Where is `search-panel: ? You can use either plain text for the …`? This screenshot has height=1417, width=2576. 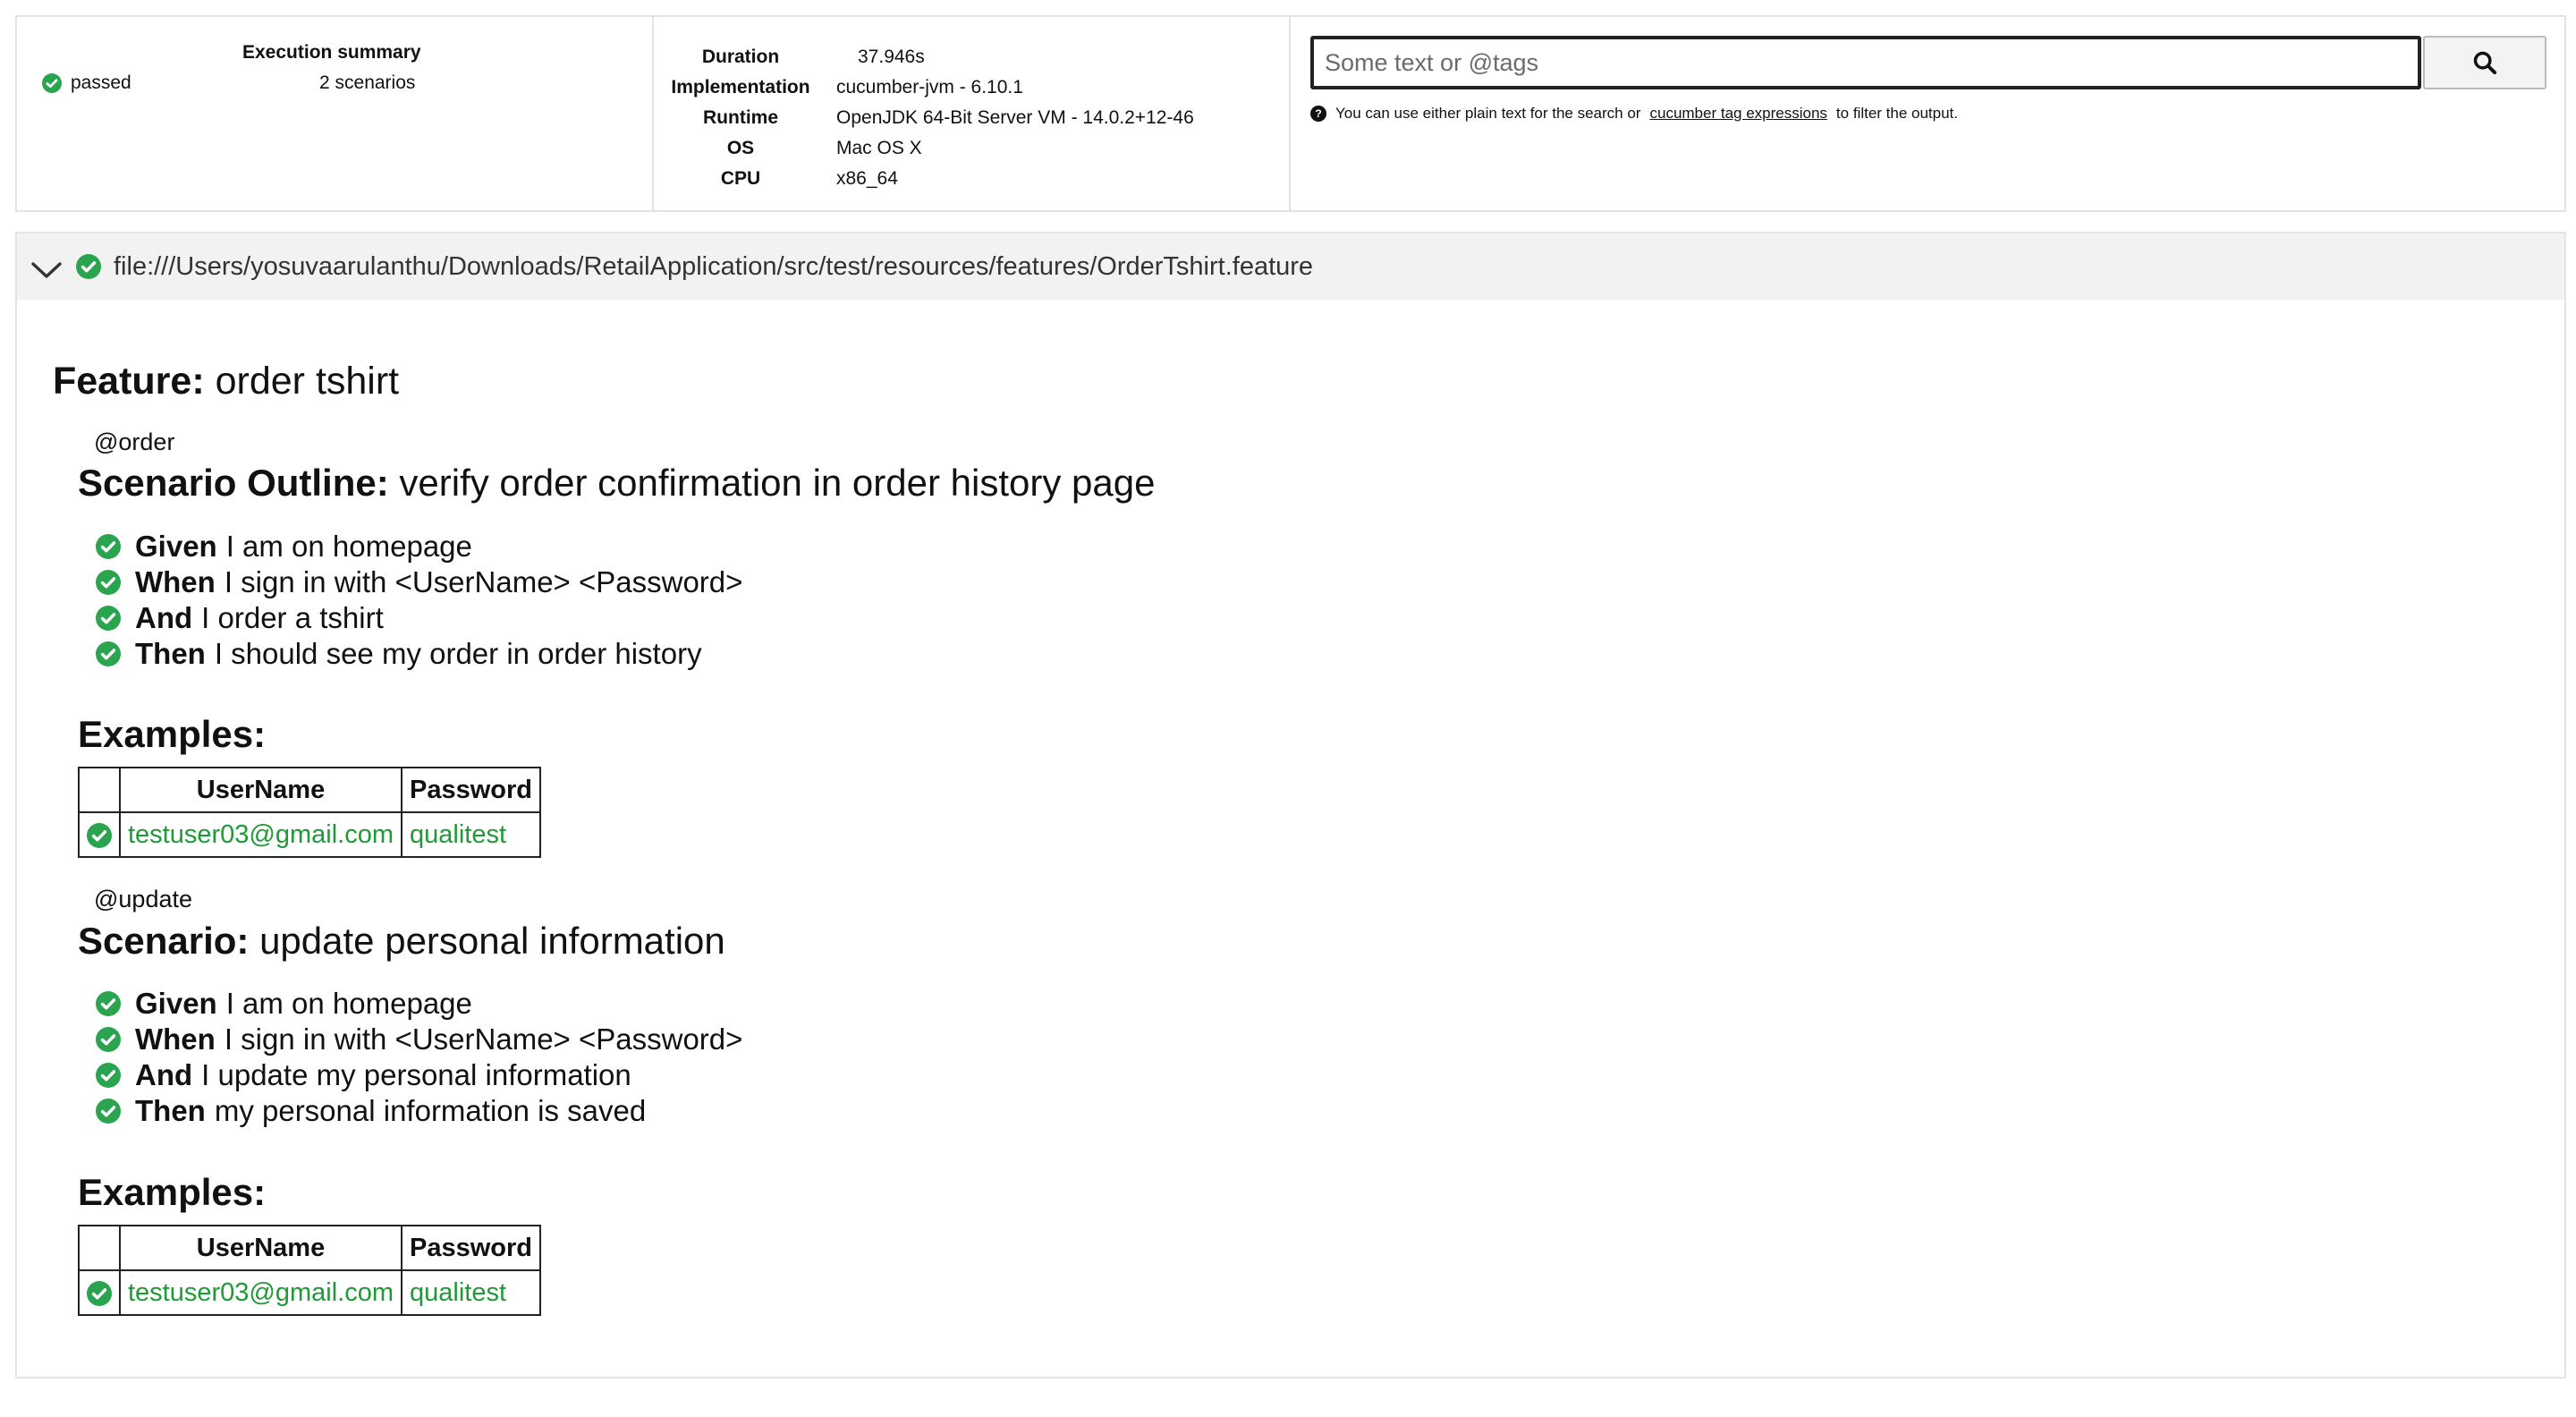 search-panel: ? You can use either plain text for the … is located at coordinates (1927, 113).